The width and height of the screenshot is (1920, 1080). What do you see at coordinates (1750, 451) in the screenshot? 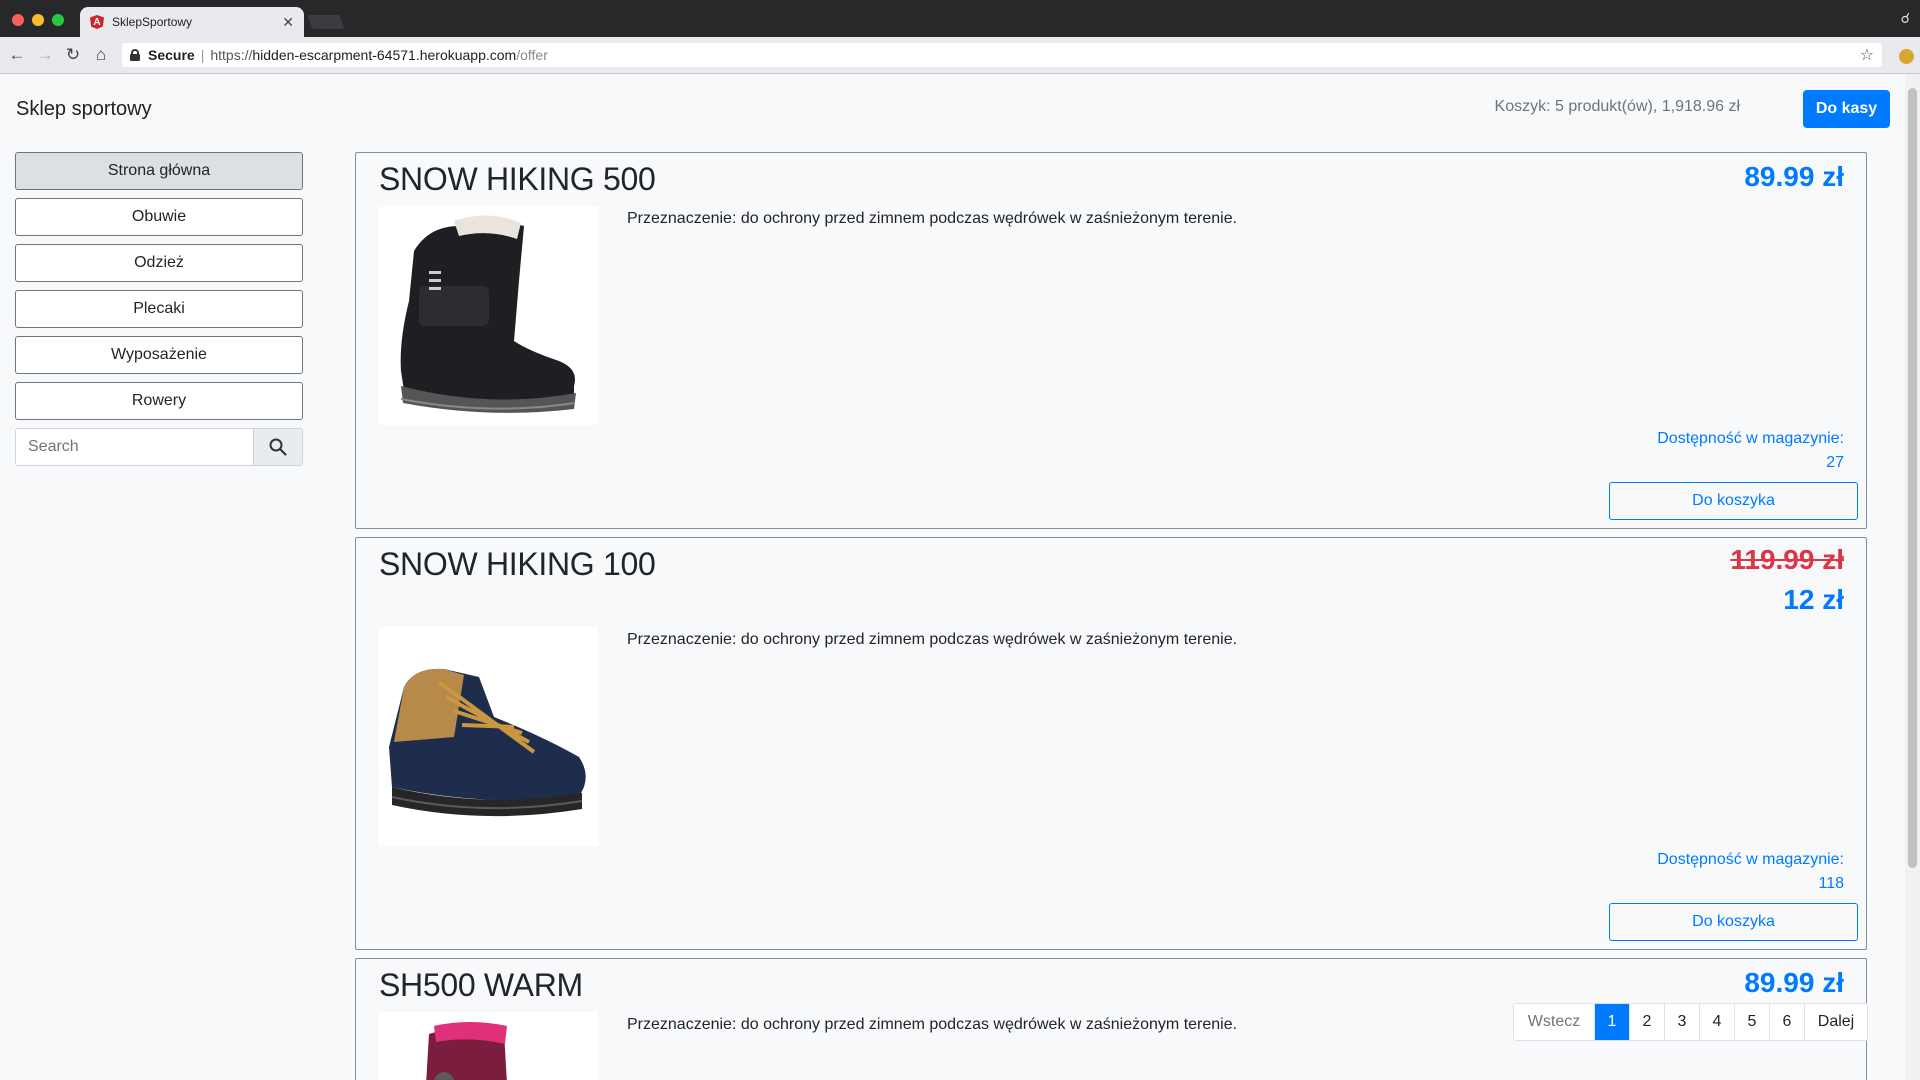
I see `stock-info: Dostępność w magazynie: 27` at bounding box center [1750, 451].